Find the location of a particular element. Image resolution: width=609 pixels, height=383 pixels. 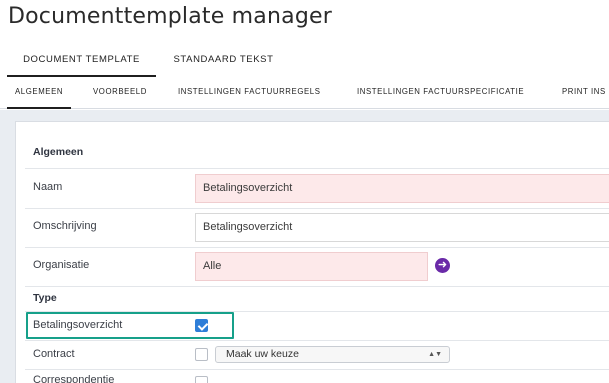

organisatie-field: Alle is located at coordinates (311, 266).